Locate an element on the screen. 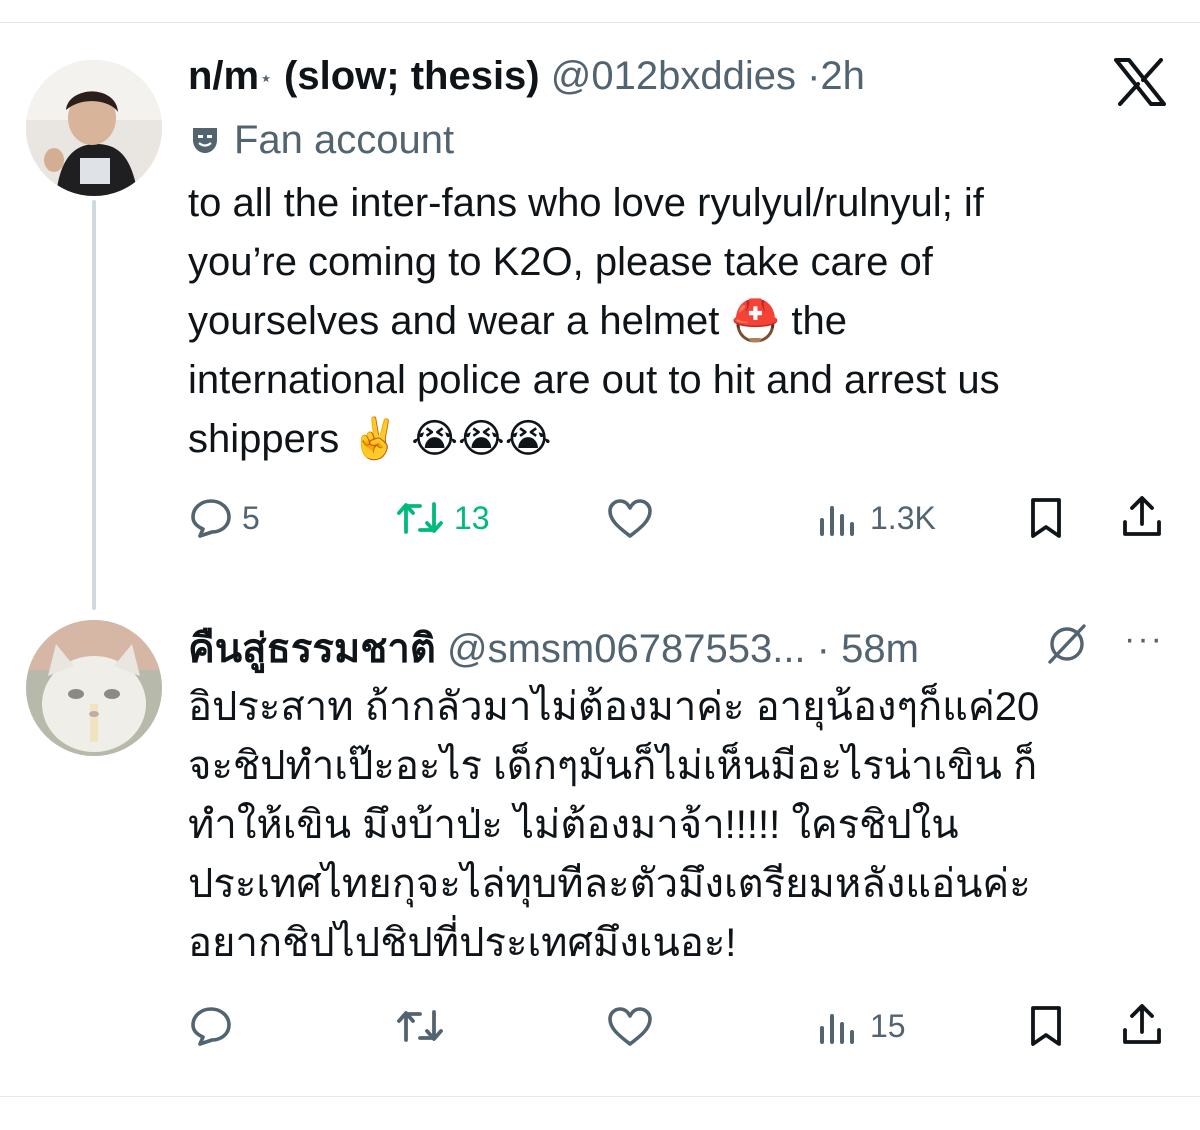 This screenshot has height=1130, width=1200. display-name-suffix: (slow; thesis) is located at coordinates (412, 76).